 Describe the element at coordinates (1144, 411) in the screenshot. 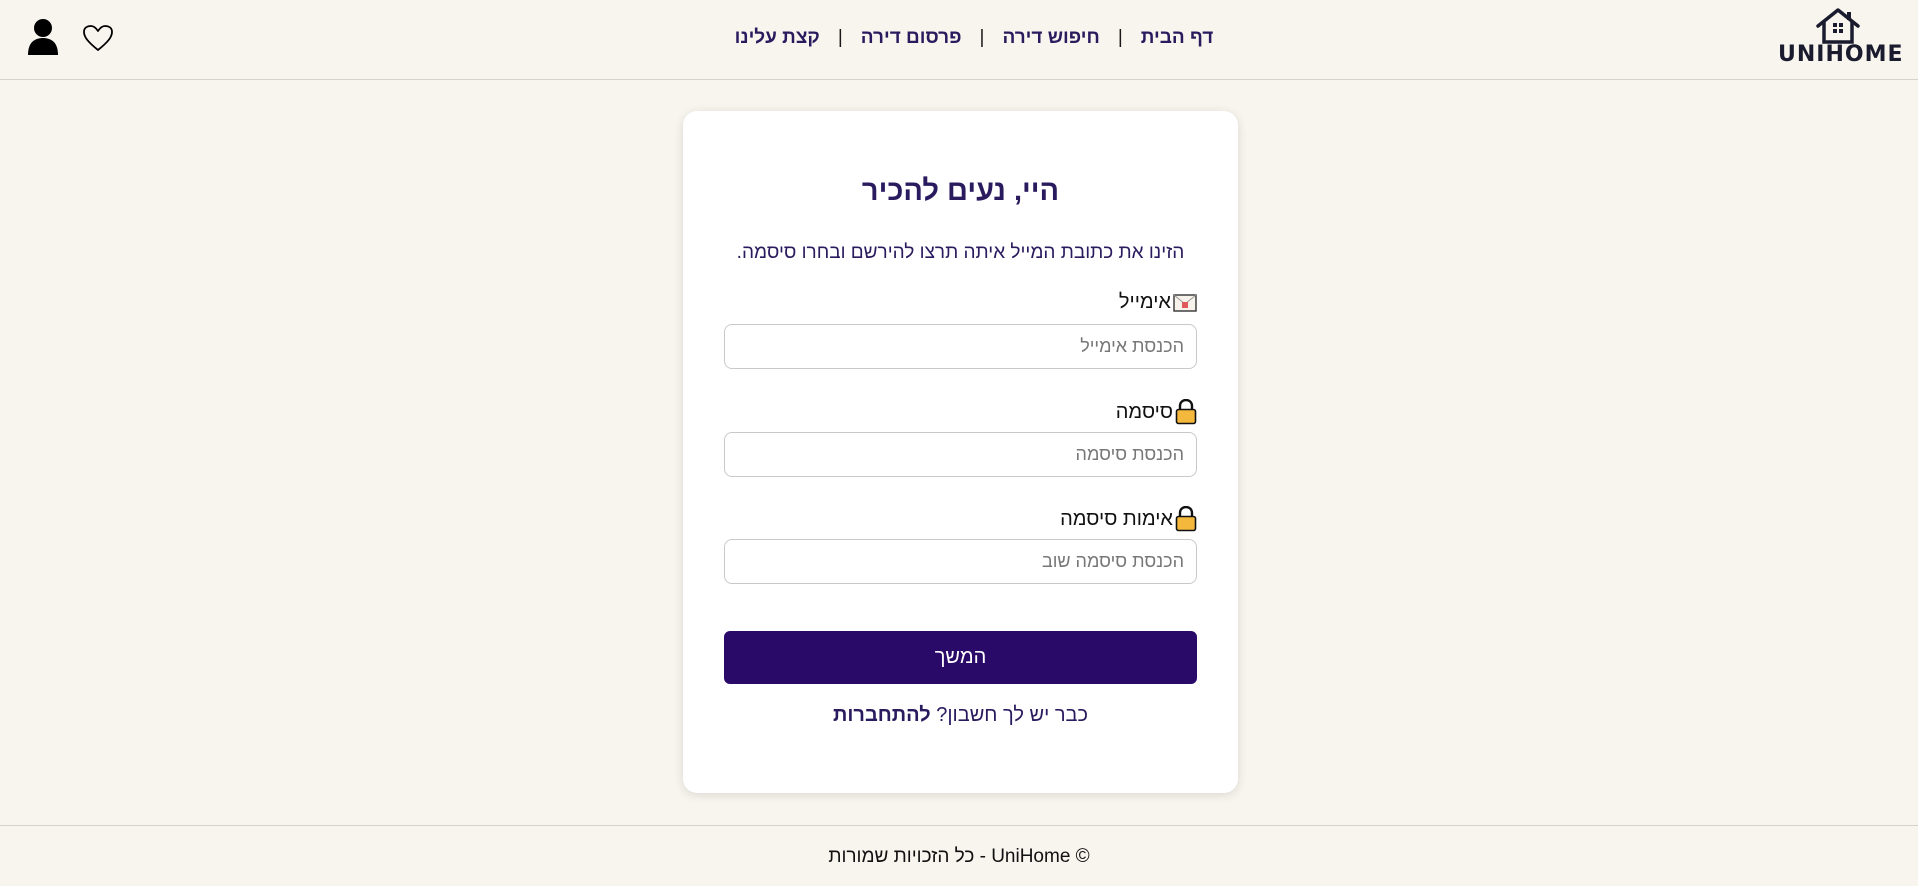

I see `password-label-text: סיסמה` at that location.